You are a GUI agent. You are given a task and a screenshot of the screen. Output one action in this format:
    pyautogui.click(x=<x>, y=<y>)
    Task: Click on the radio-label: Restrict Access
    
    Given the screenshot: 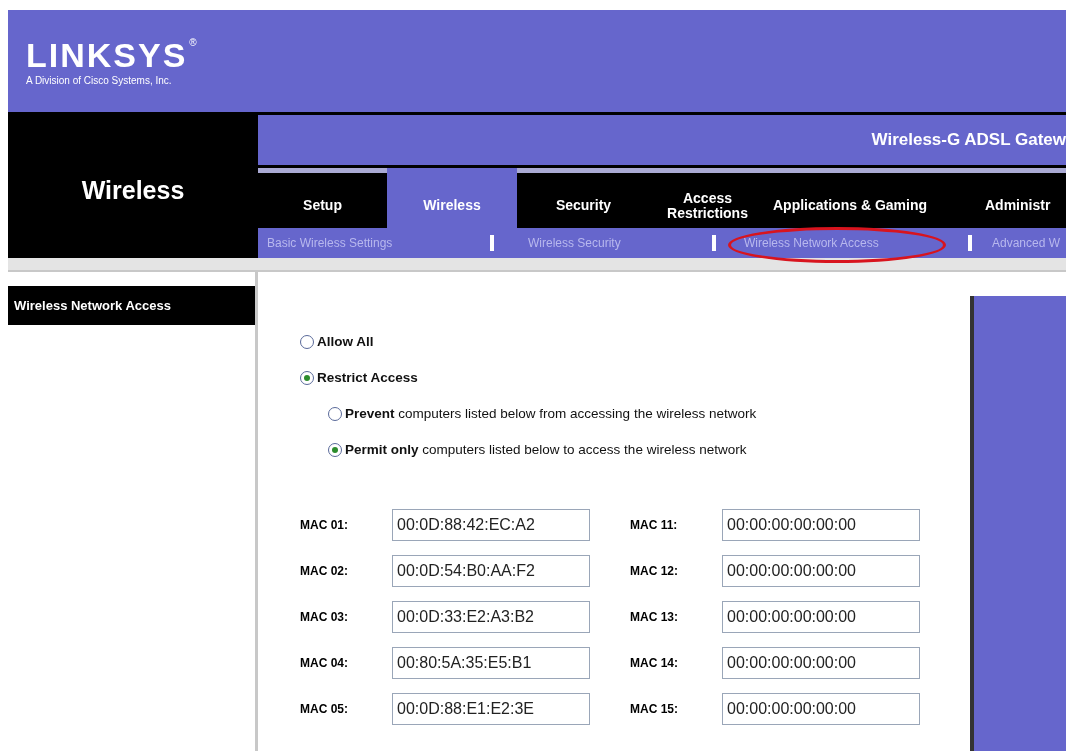 What is the action you would take?
    pyautogui.click(x=367, y=377)
    